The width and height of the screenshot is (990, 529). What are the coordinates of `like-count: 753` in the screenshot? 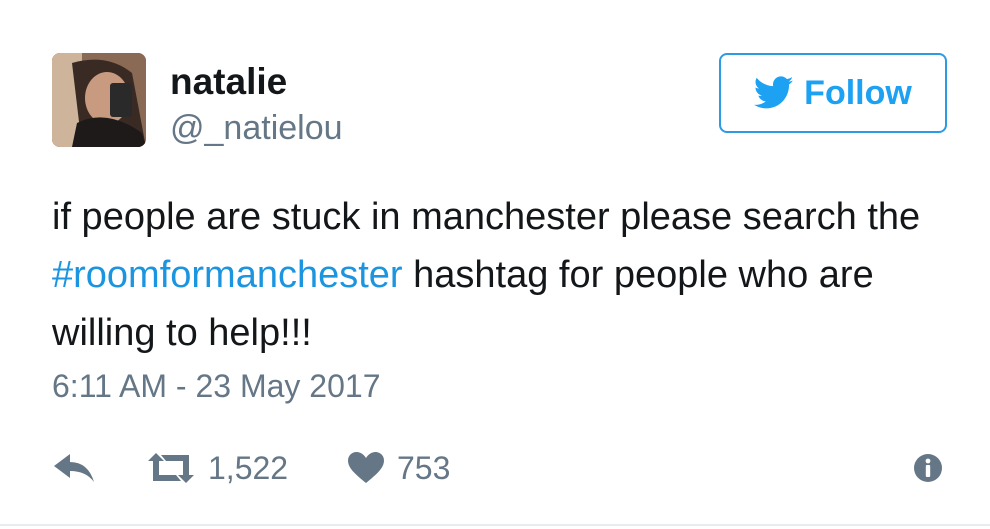 It's located at (424, 468).